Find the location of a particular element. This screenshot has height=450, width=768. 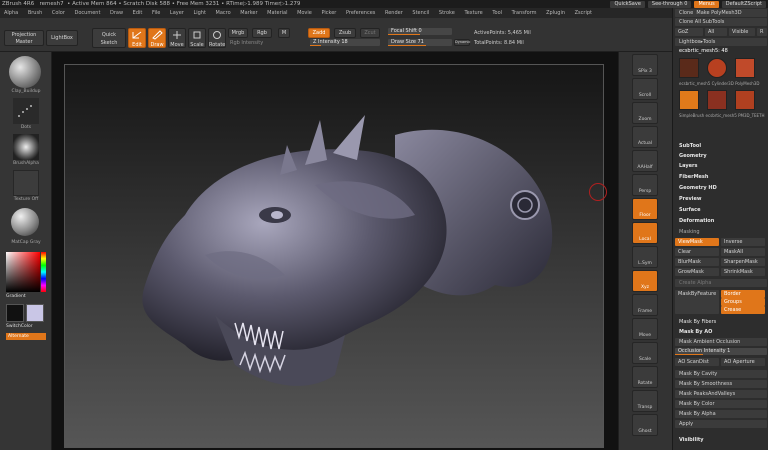

zsub-button: Zsub is located at coordinates (345, 33).